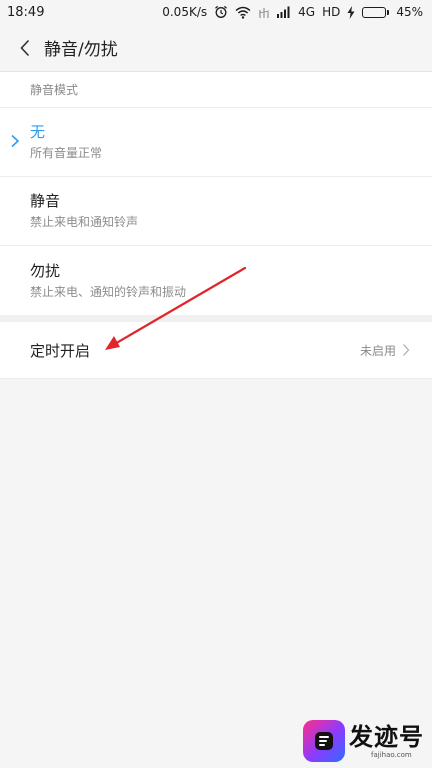 The image size is (432, 768). What do you see at coordinates (386, 736) in the screenshot?
I see `watermark-brand: 发迹号` at bounding box center [386, 736].